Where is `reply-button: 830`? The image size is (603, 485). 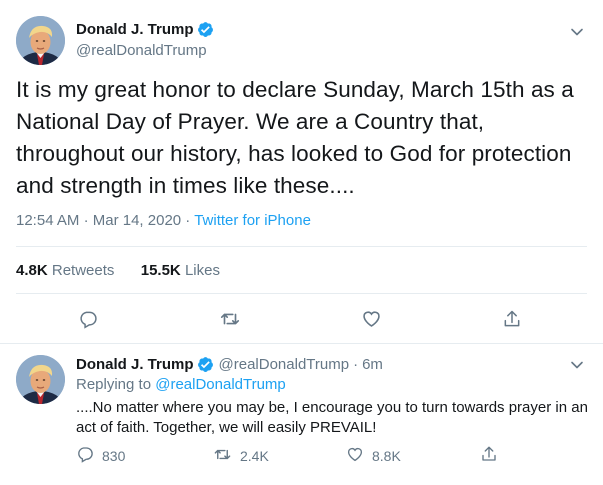 reply-button: 830 is located at coordinates (100, 455).